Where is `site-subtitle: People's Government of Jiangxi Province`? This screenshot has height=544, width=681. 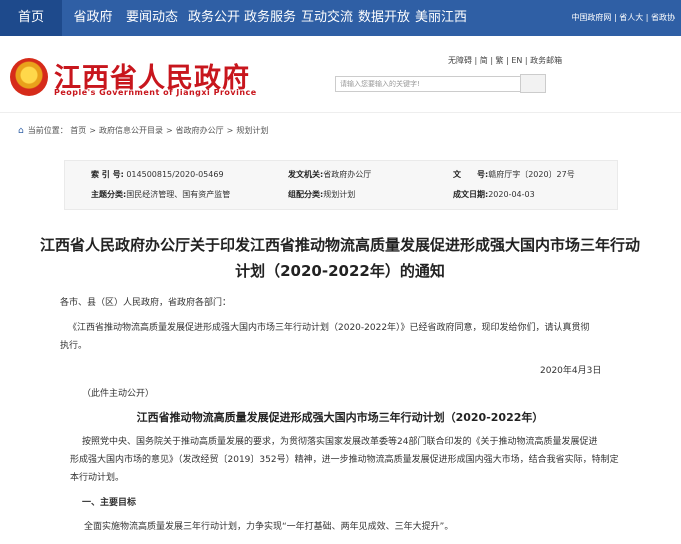
site-subtitle: People's Government of Jiangxi Province is located at coordinates (155, 92).